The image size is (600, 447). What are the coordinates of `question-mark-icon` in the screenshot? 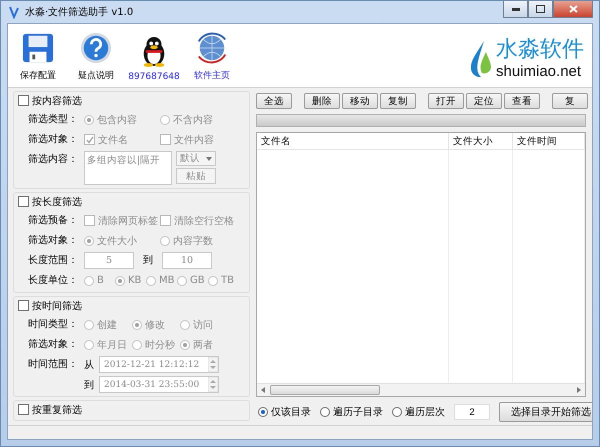 It's located at (96, 48).